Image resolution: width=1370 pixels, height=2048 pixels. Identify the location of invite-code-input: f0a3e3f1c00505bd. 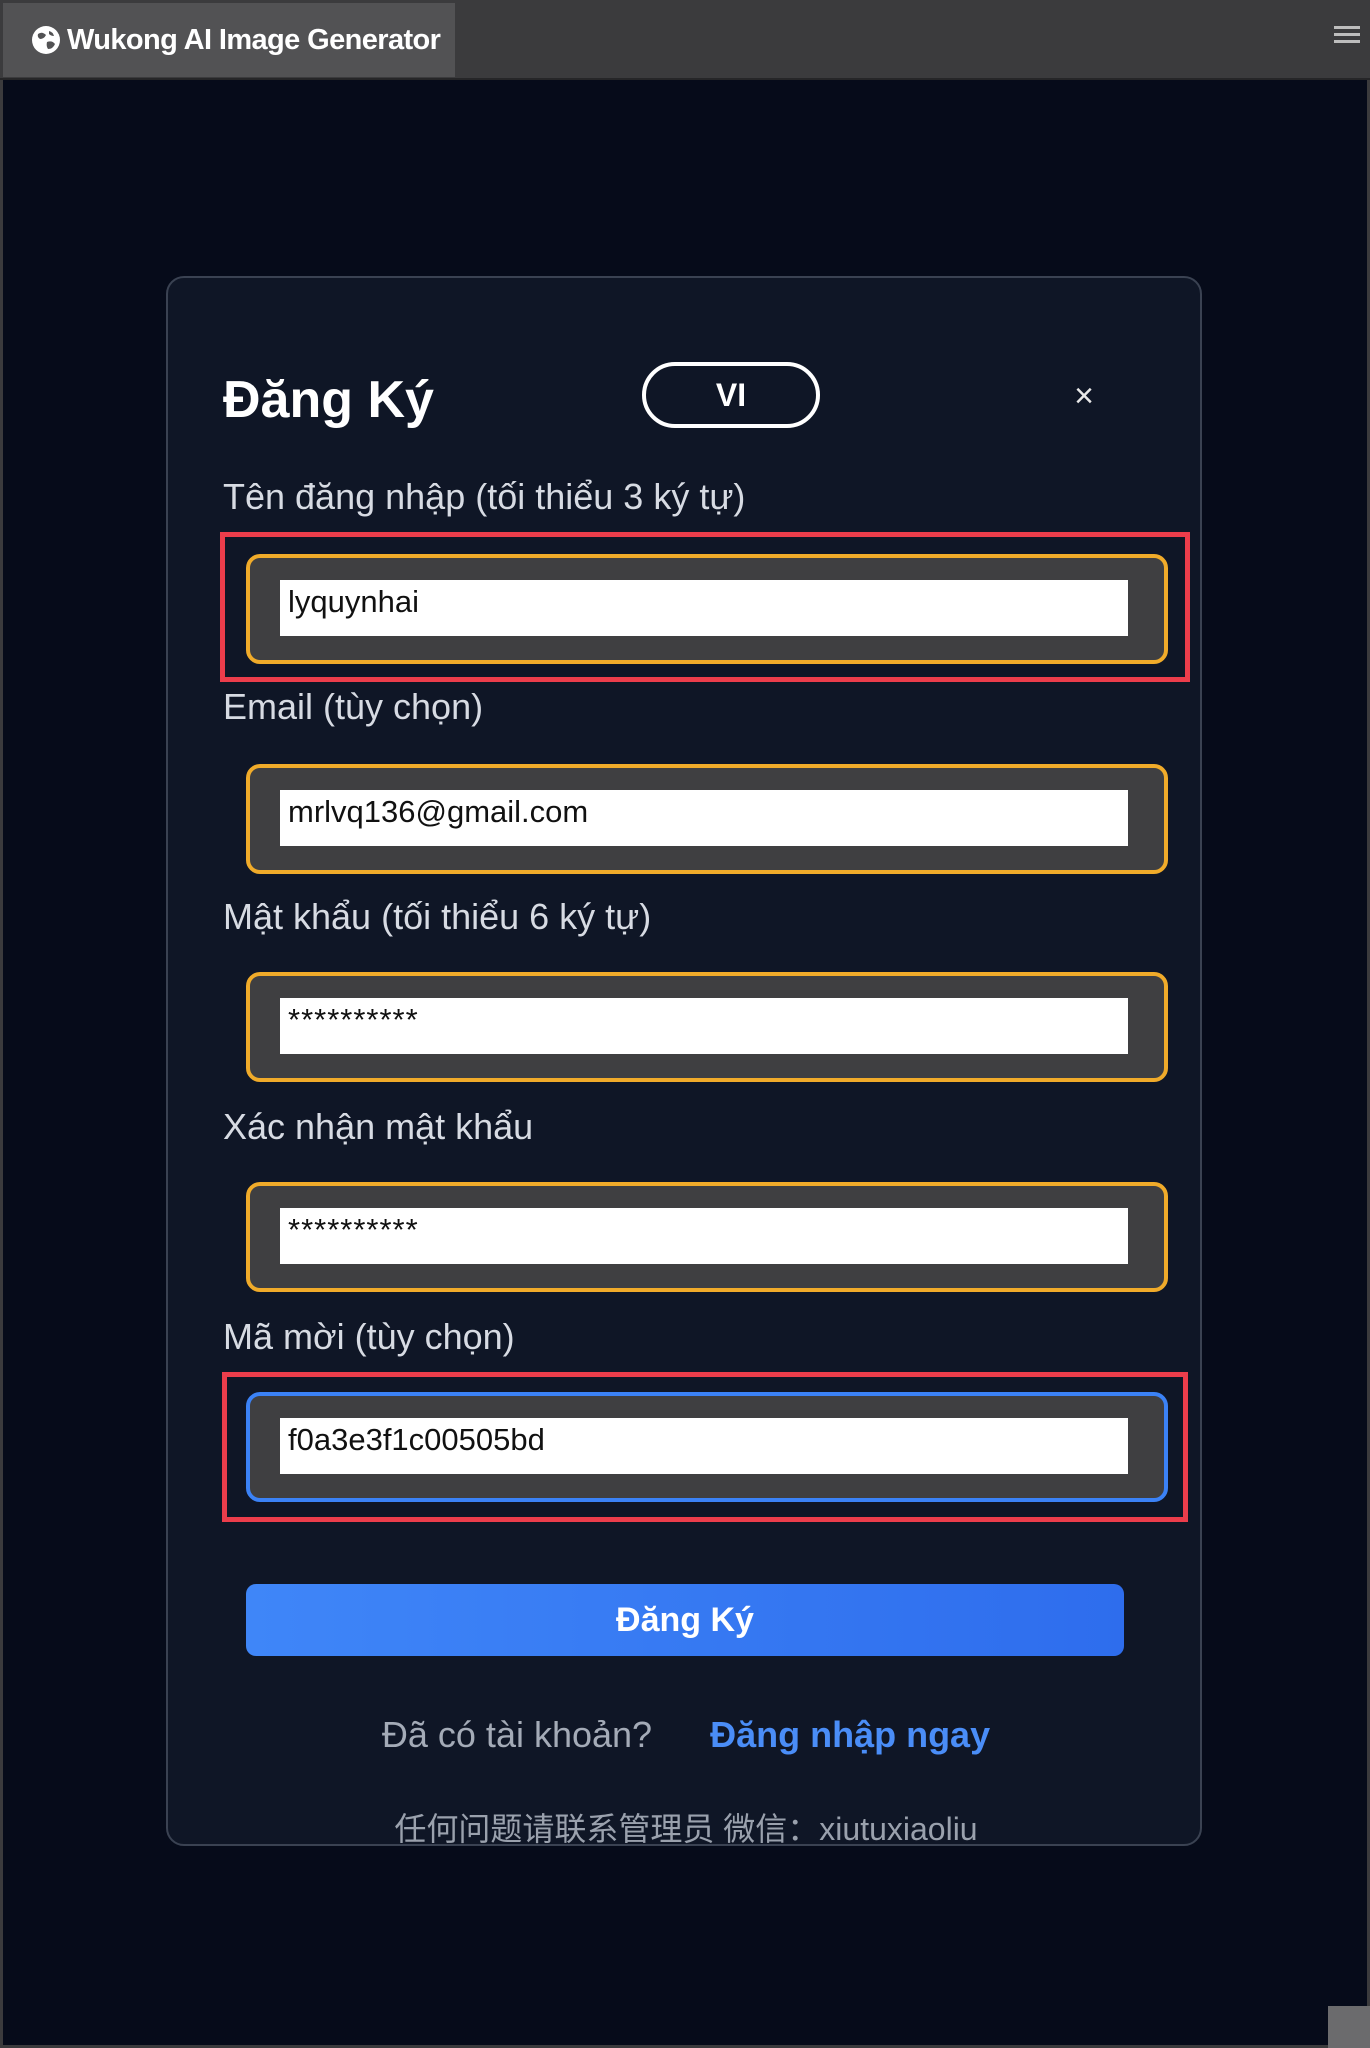
(704, 1446).